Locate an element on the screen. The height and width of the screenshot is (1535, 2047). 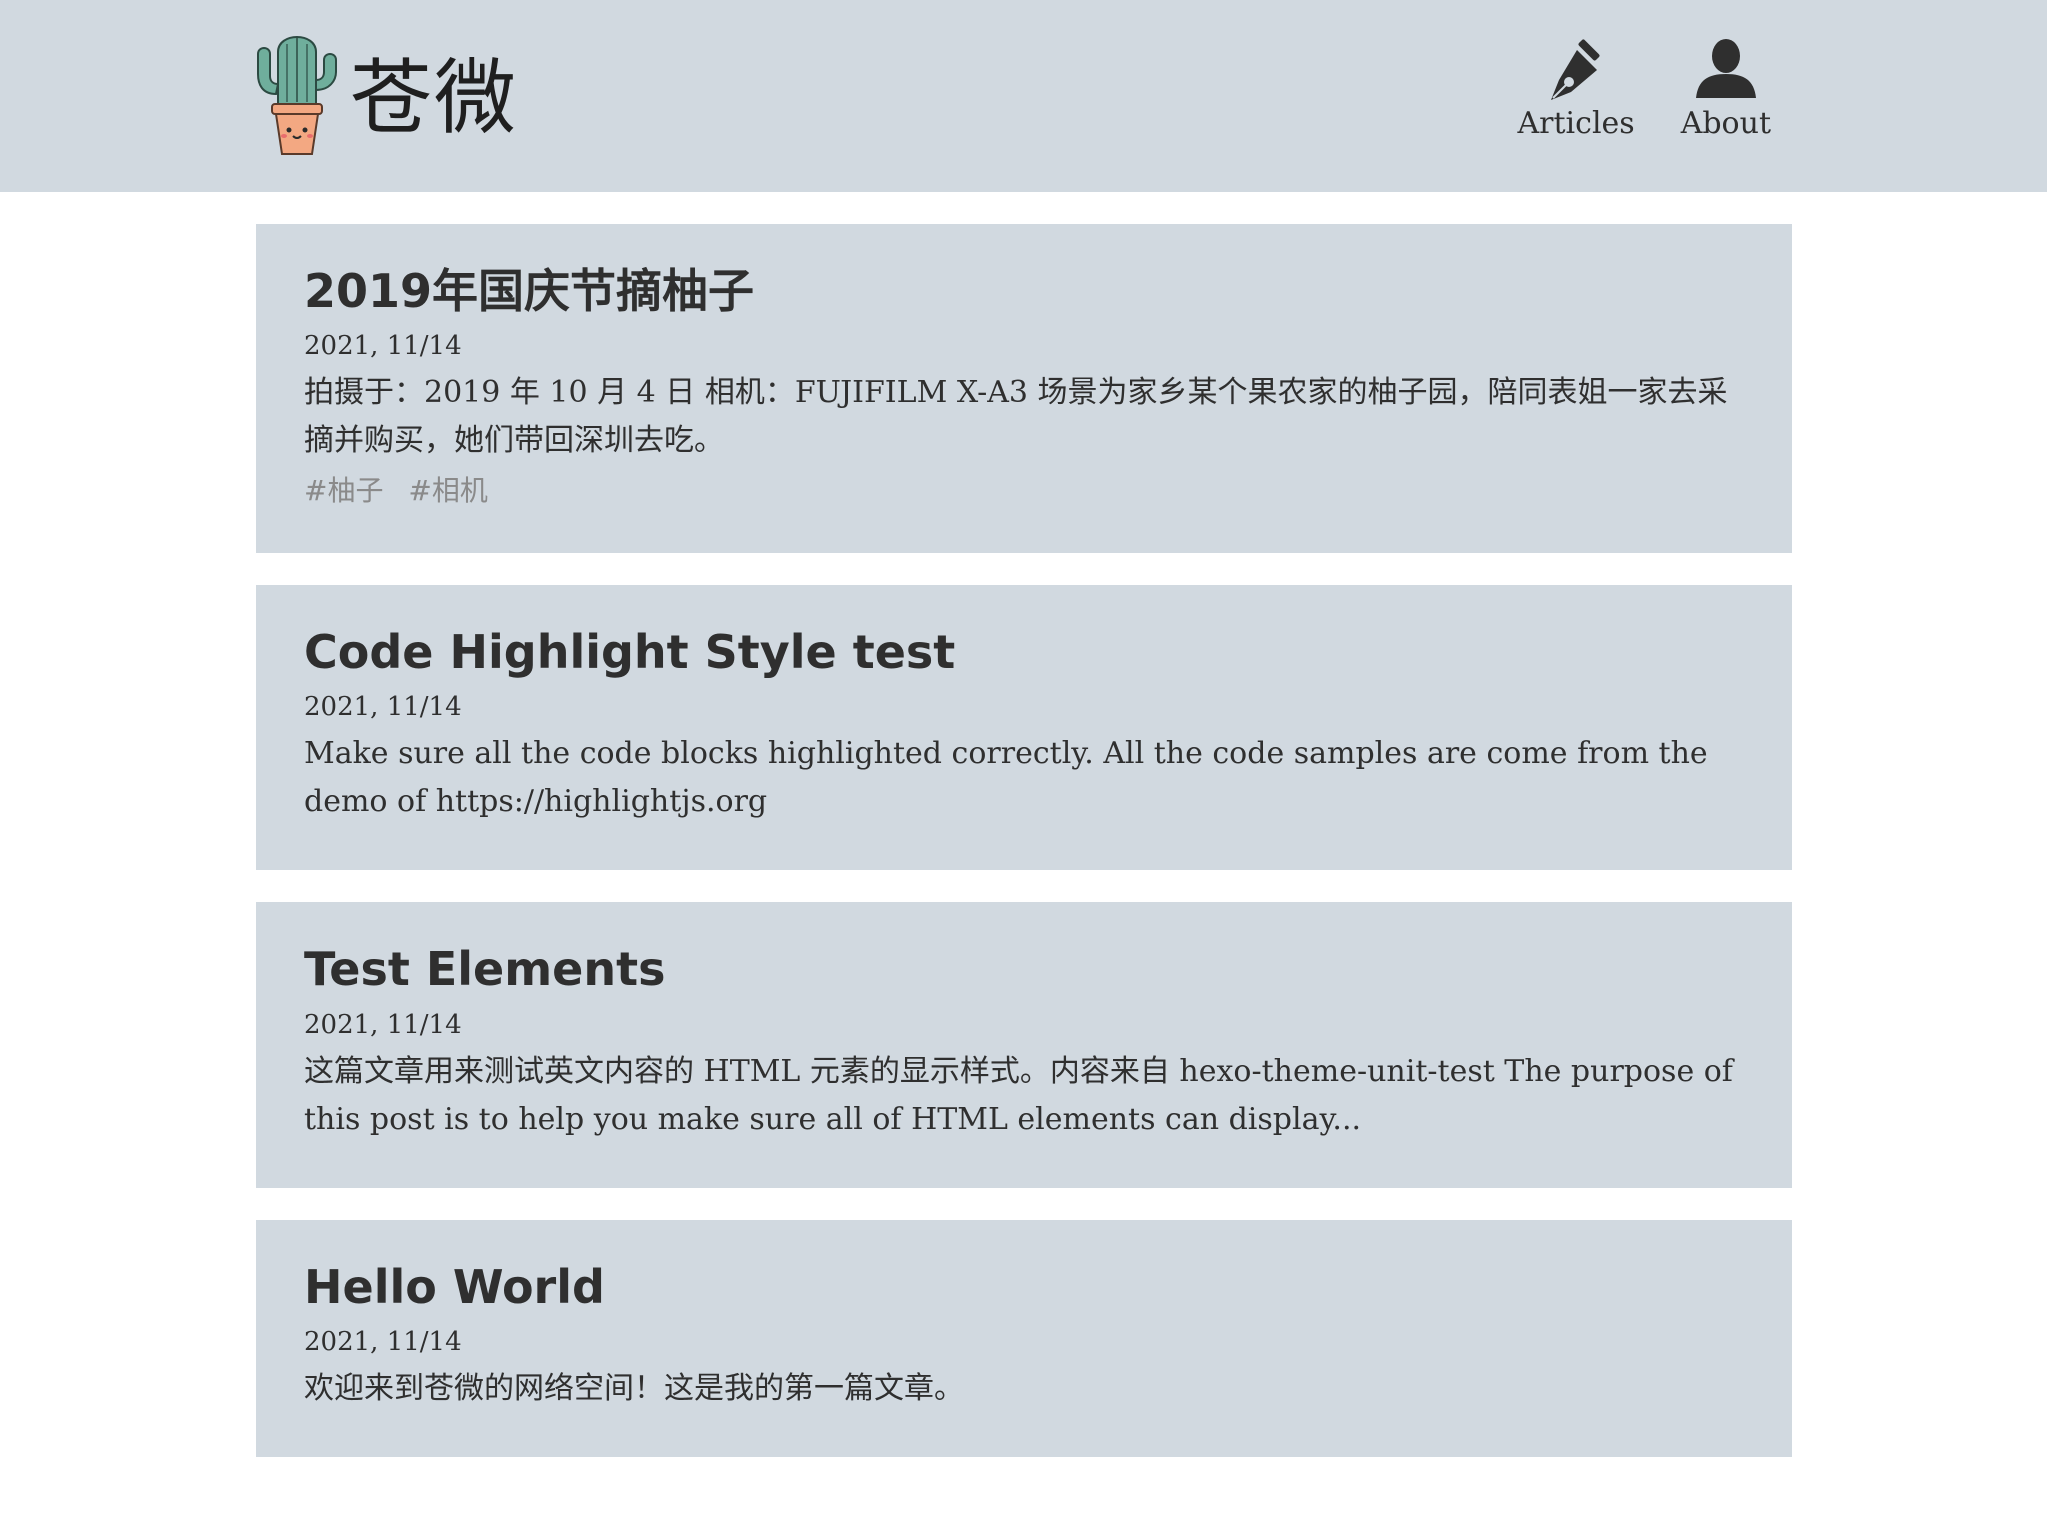
user-icon is located at coordinates (1725, 68).